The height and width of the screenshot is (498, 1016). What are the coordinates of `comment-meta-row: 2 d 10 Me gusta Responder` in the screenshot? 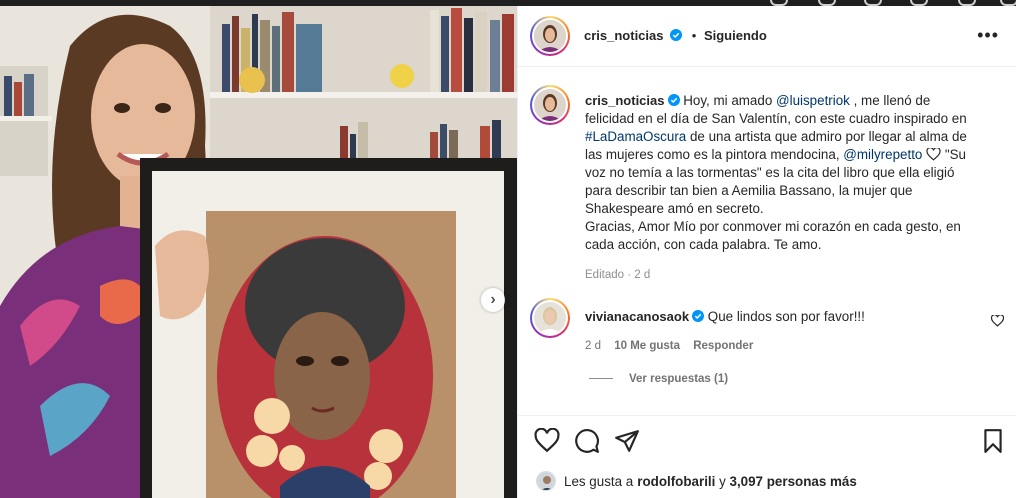 It's located at (674, 346).